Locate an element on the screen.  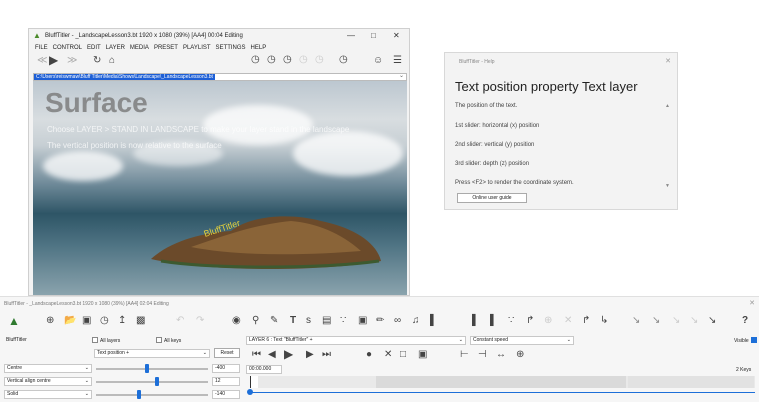
control-panel-close-button: ✕ is located at coordinates (752, 303).